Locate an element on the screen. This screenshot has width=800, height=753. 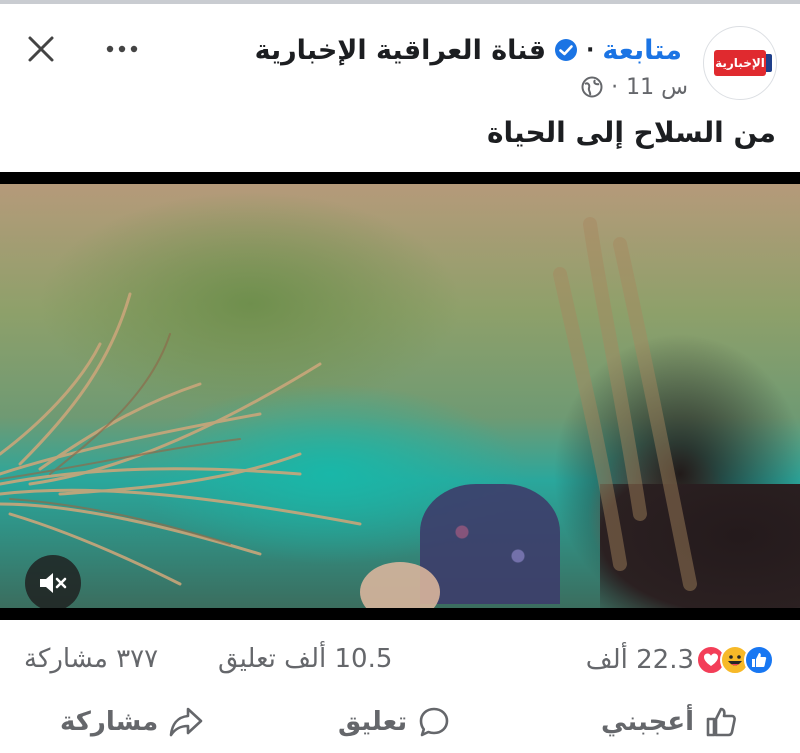
comments-count: 10.5 ألف تعليق is located at coordinates (305, 659).